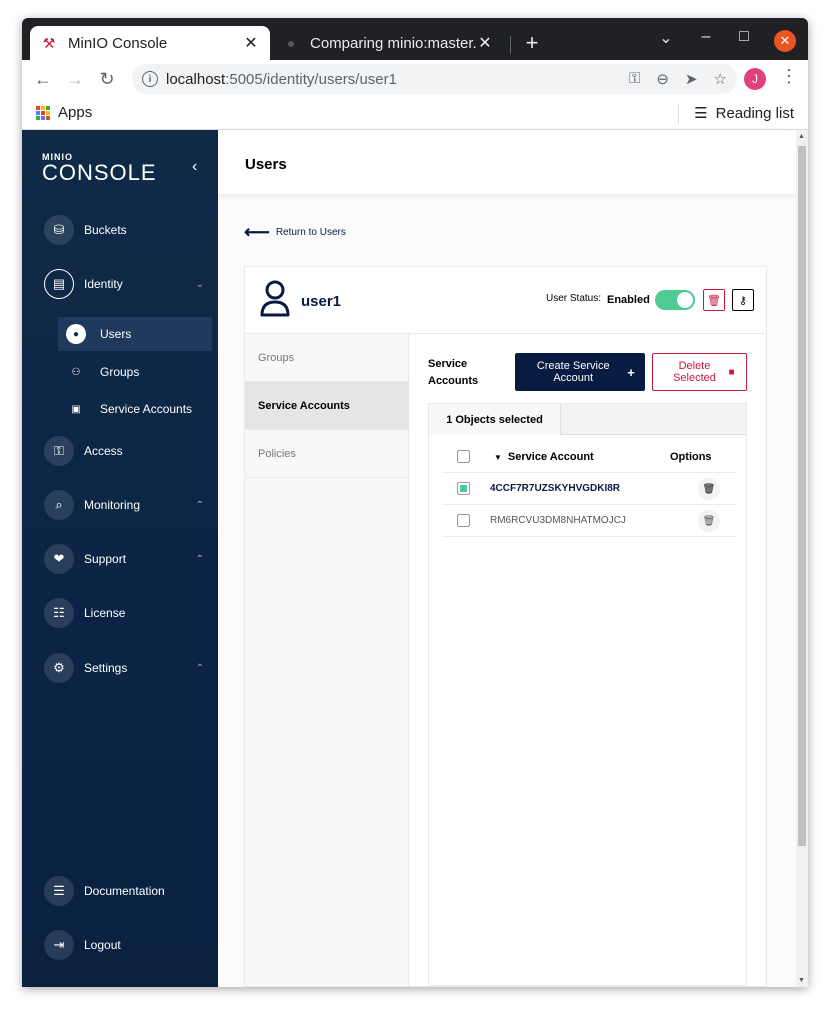  Describe the element at coordinates (135, 334) in the screenshot. I see `sidebar-item-users: ● Users` at that location.